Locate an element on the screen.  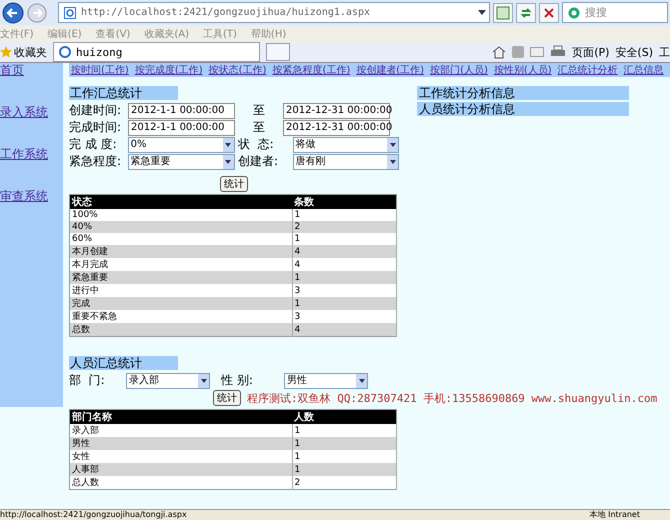
search-engine-icon is located at coordinates (574, 12).